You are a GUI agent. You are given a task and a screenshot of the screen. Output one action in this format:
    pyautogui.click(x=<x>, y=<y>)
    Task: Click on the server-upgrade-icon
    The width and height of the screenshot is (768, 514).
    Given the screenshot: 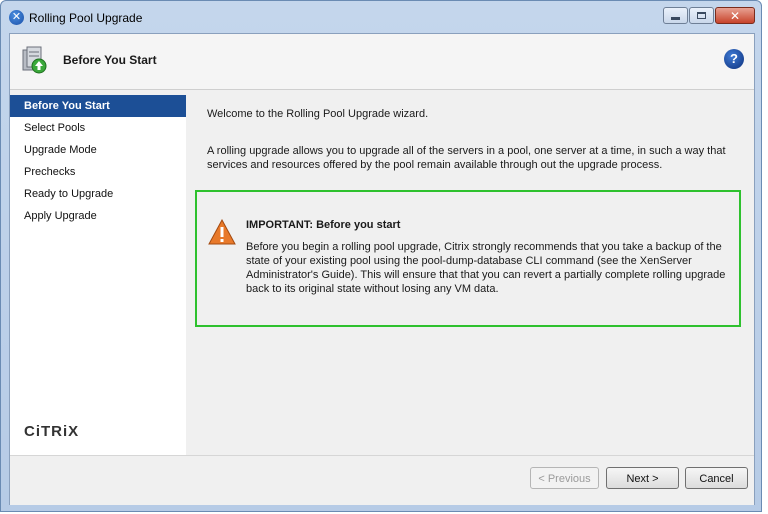 What is the action you would take?
    pyautogui.click(x=34, y=60)
    